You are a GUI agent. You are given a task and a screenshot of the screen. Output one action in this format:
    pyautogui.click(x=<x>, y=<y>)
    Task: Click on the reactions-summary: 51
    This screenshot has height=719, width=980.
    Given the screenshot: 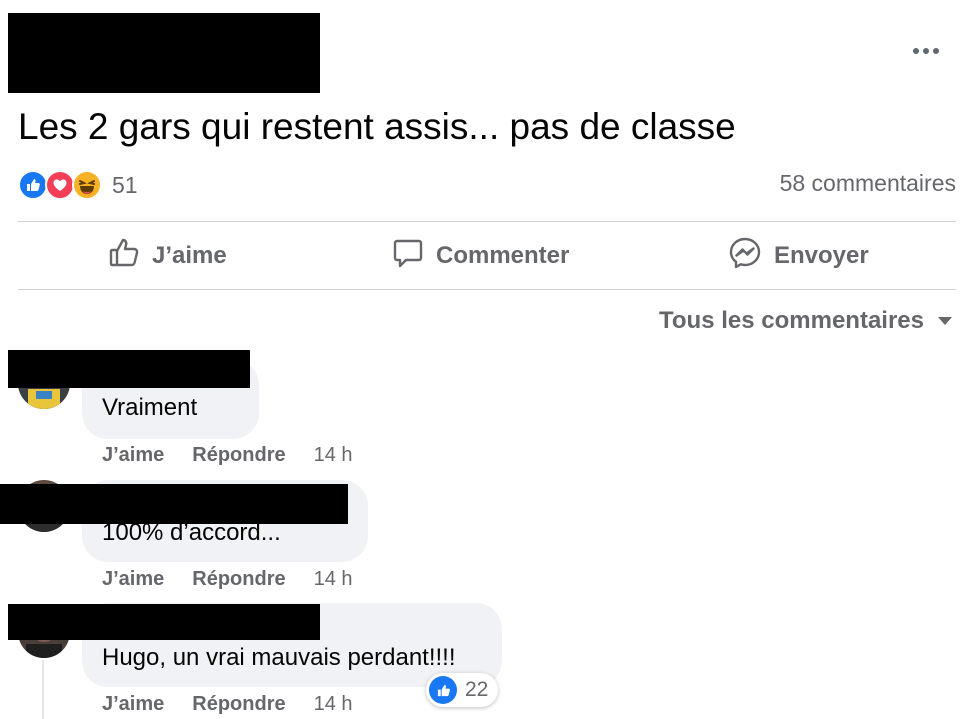 What is the action you would take?
    pyautogui.click(x=78, y=185)
    